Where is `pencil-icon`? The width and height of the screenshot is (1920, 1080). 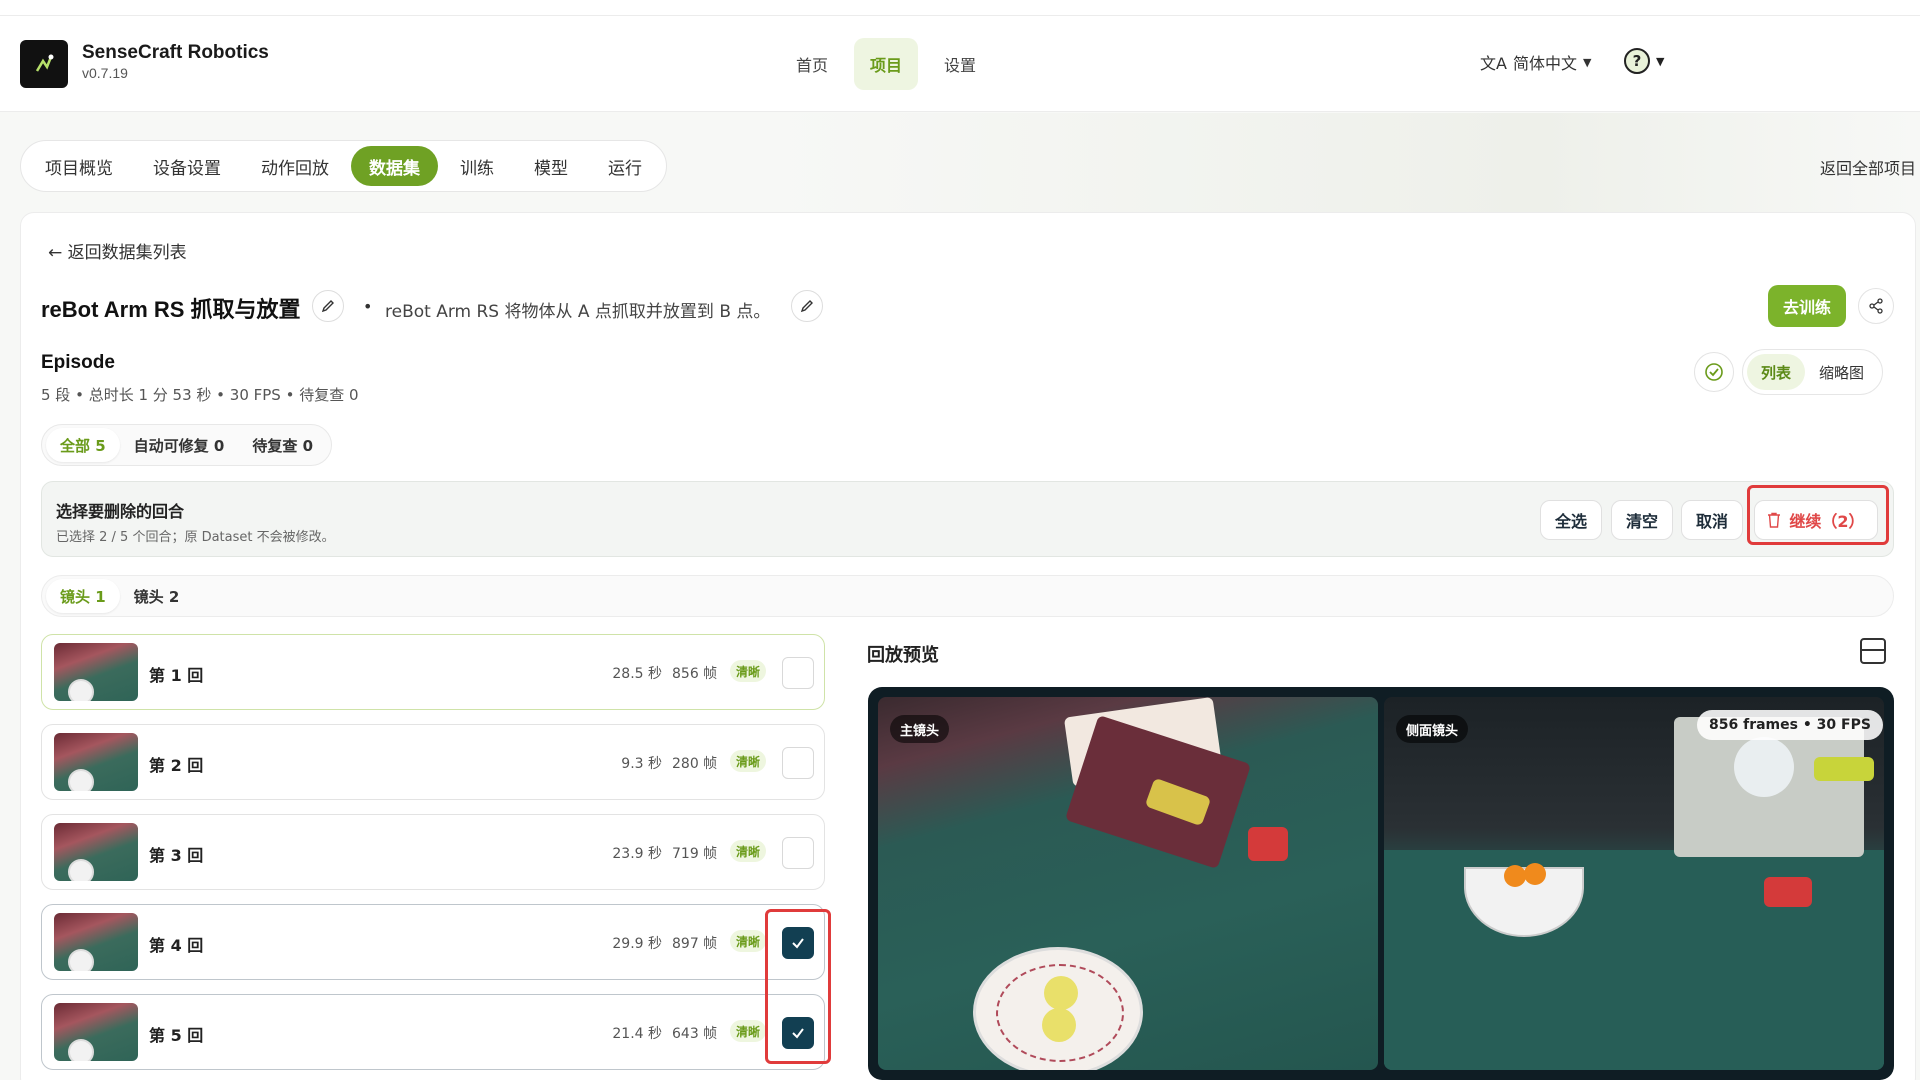 pencil-icon is located at coordinates (327, 306).